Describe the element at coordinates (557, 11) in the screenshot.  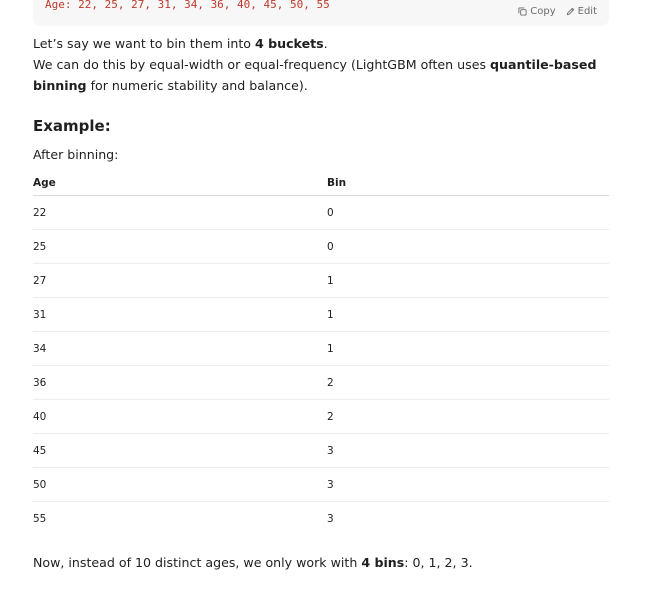
I see `code-actions: Copy Edit` at that location.